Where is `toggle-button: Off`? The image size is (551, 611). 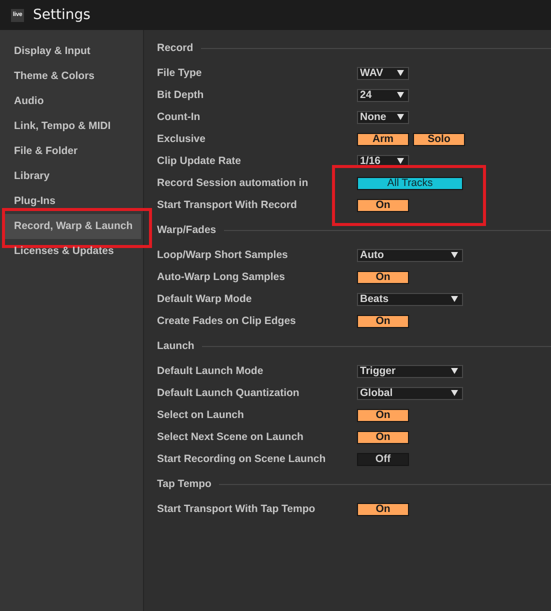
toggle-button: Off is located at coordinates (383, 459).